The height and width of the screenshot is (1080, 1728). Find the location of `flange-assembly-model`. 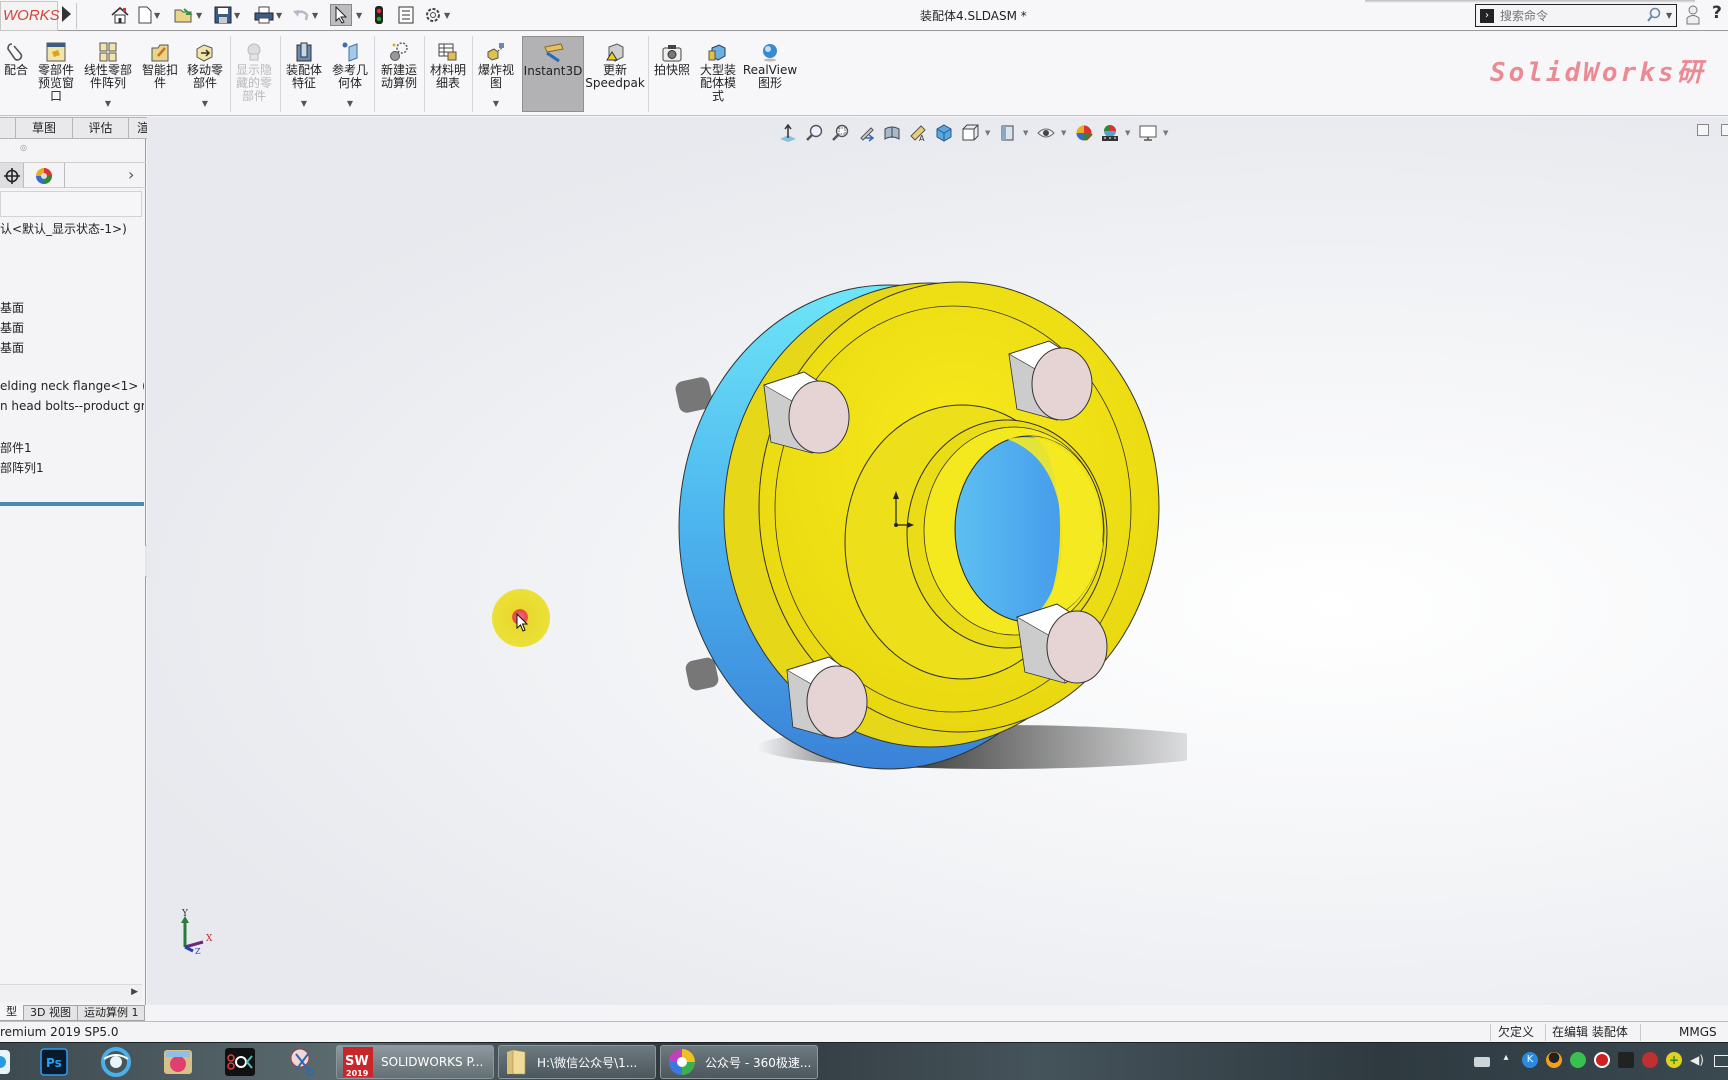

flange-assembly-model is located at coordinates (927, 517).